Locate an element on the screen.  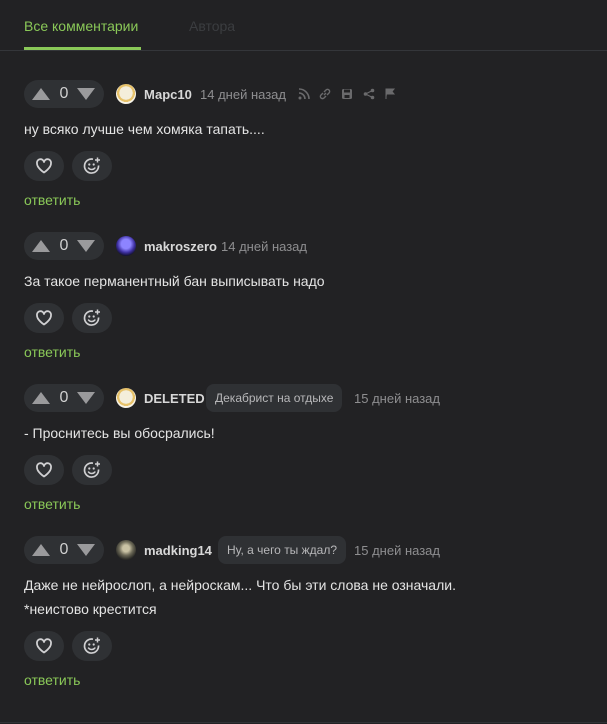
comment-author: Марс10 is located at coordinates (168, 94).